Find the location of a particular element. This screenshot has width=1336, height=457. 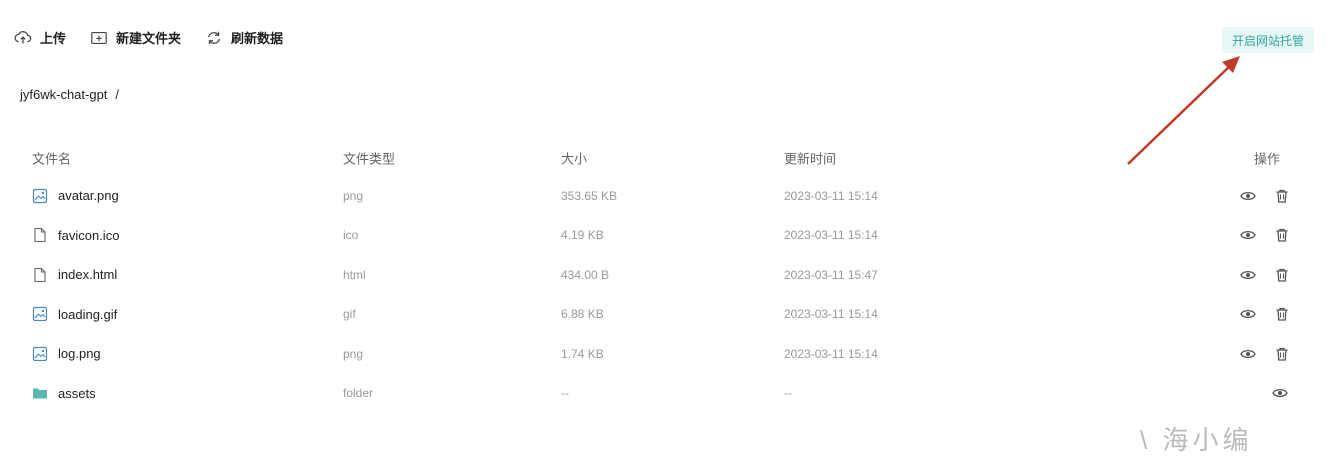

file-name-cell: avatar.png is located at coordinates (75, 196).